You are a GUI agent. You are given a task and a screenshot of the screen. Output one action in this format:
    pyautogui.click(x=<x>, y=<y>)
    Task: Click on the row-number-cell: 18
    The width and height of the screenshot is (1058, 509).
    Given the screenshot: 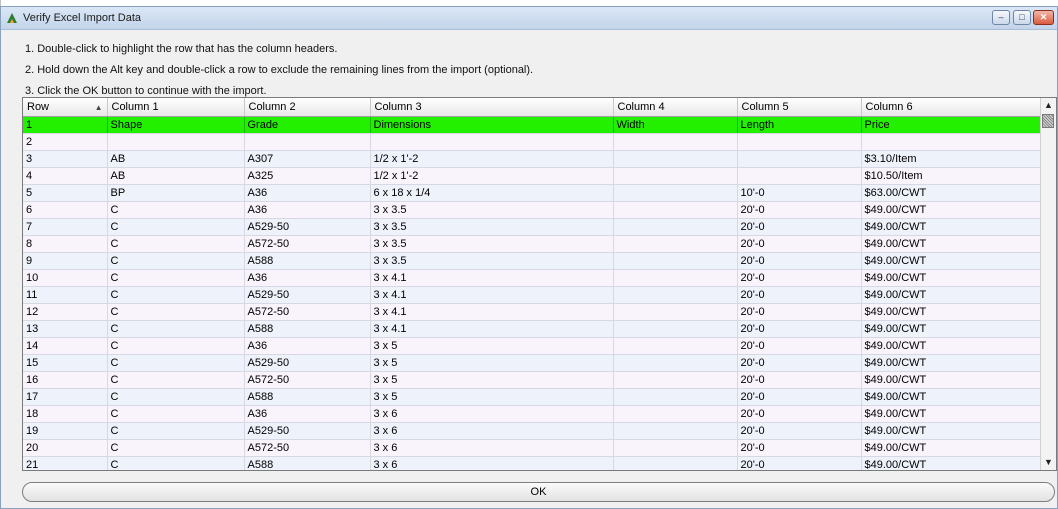 What is the action you would take?
    pyautogui.click(x=65, y=414)
    